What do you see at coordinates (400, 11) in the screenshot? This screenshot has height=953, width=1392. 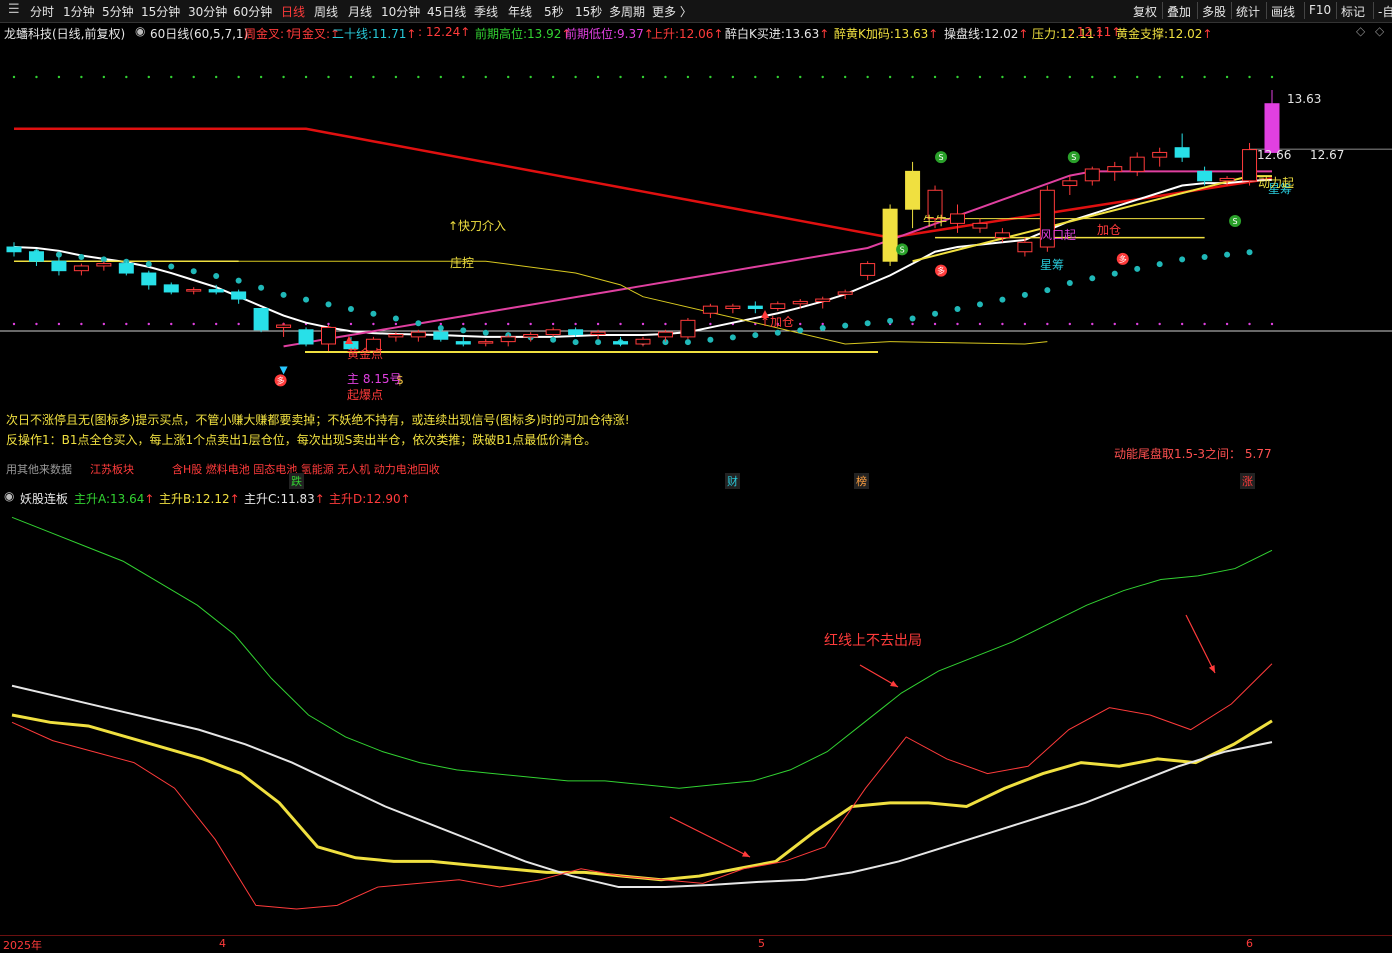 I see `period-9: 10分钟` at bounding box center [400, 11].